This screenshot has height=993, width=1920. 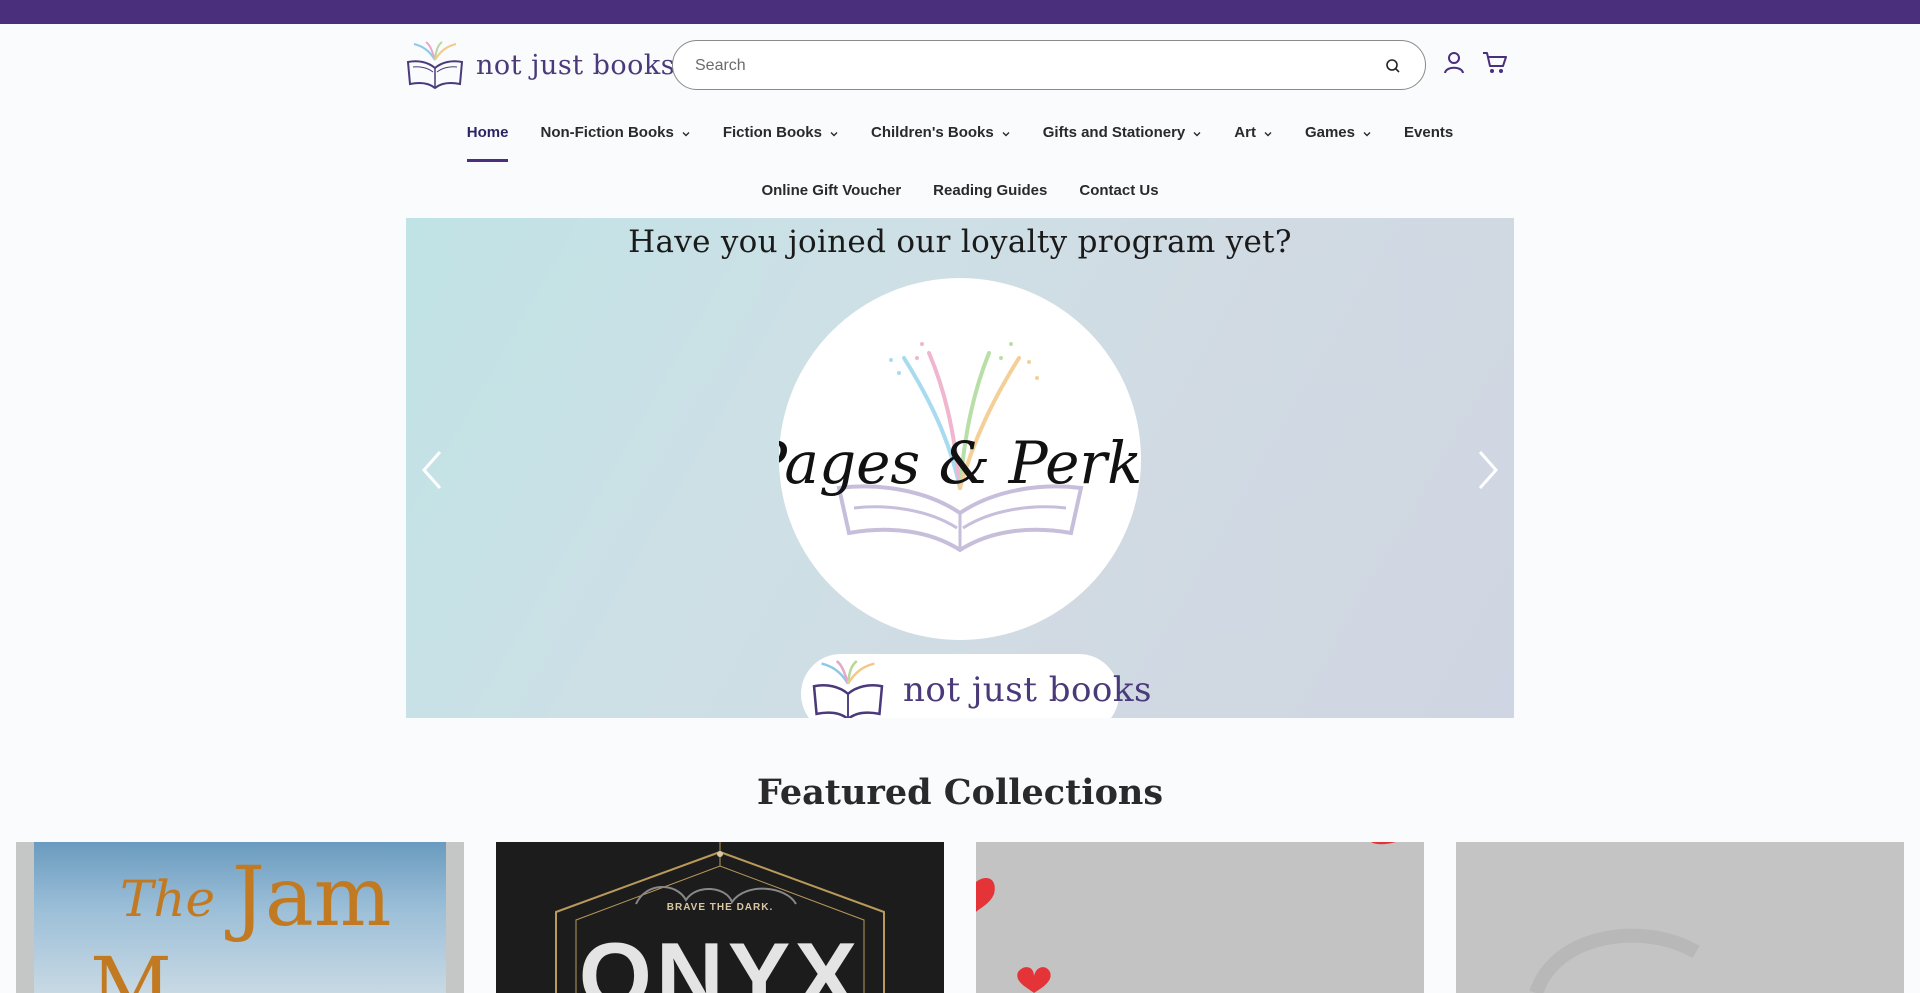 I want to click on nav-item-events: Events, so click(x=1428, y=141).